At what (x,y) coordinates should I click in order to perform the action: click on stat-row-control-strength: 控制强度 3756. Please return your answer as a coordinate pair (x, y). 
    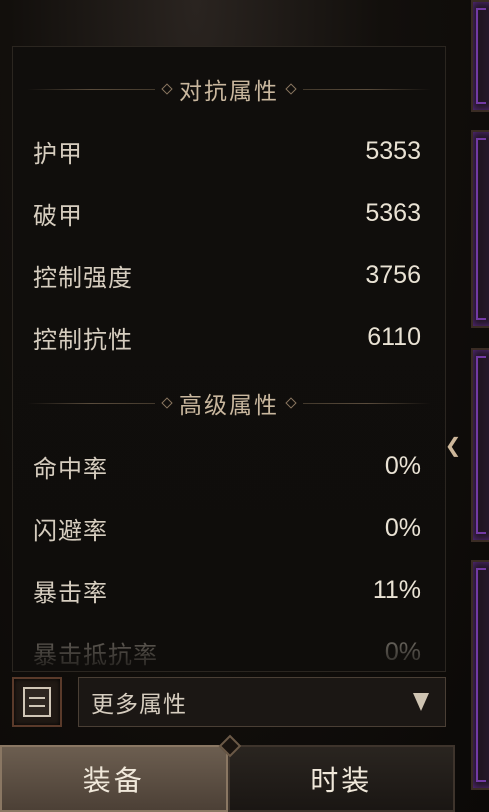
    Looking at the image, I should click on (227, 275).